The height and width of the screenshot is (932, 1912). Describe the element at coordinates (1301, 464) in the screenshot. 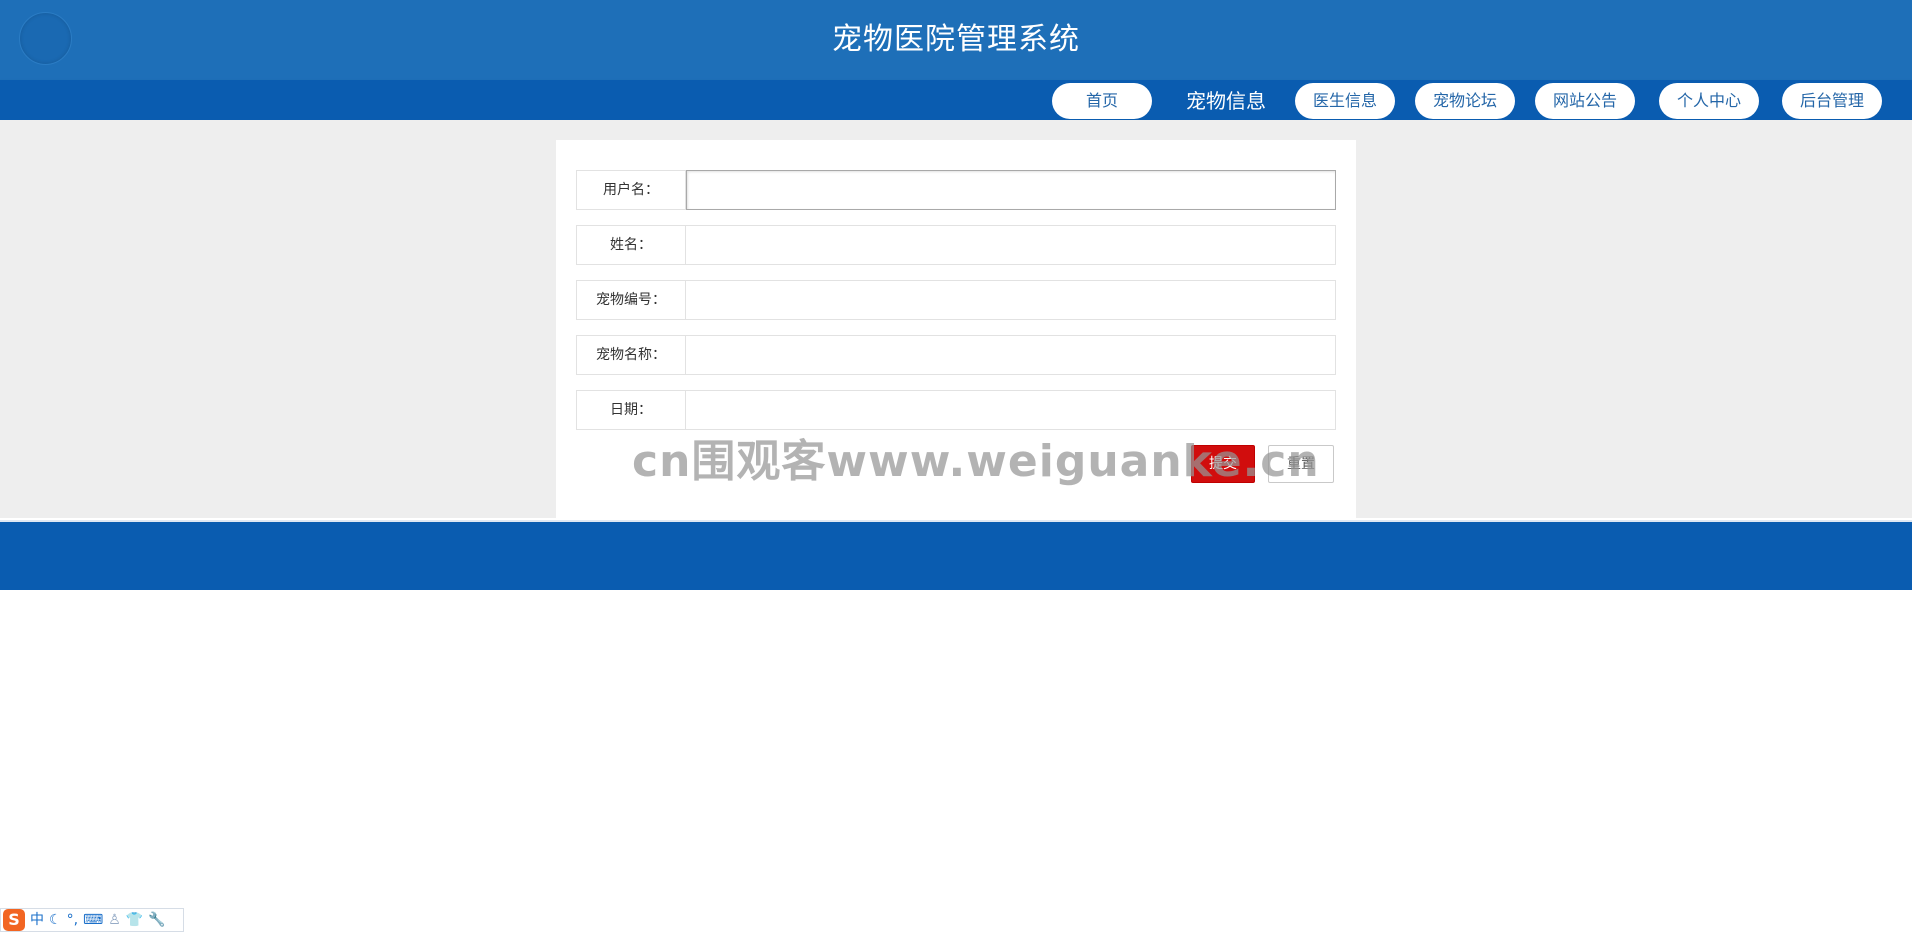

I see `reset-button: 重置` at that location.